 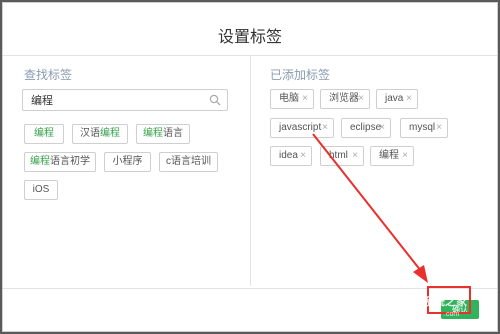 I want to click on search-result-tag: 小程序, so click(x=127, y=162).